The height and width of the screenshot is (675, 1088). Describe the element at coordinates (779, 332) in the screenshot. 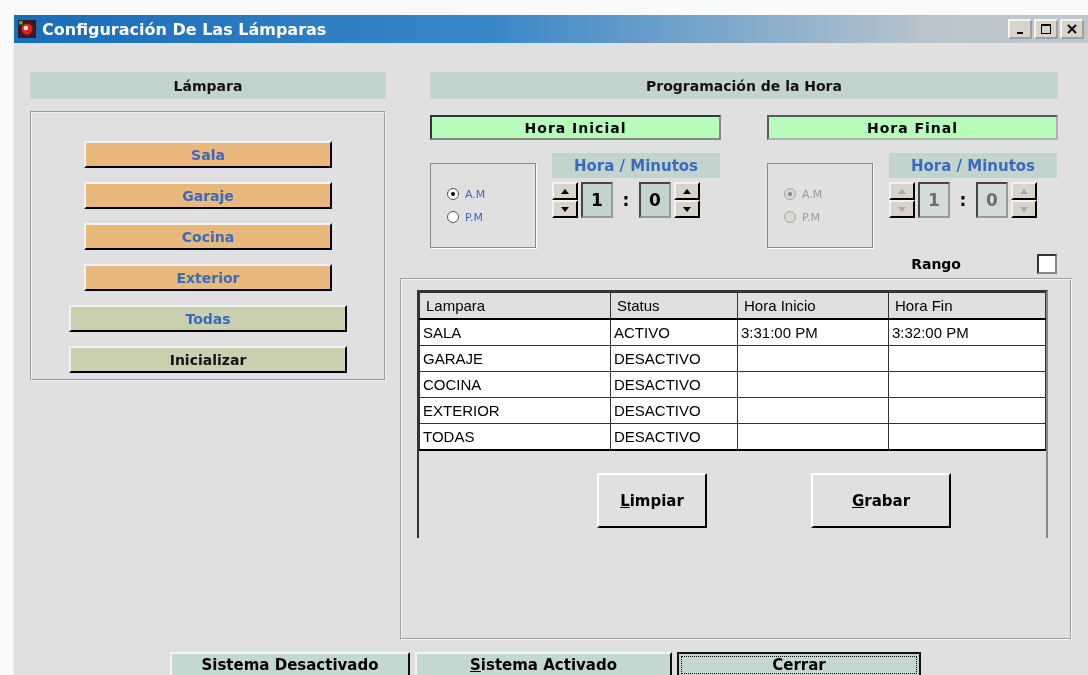

I see `table-cell: 3:31:00 PM` at that location.